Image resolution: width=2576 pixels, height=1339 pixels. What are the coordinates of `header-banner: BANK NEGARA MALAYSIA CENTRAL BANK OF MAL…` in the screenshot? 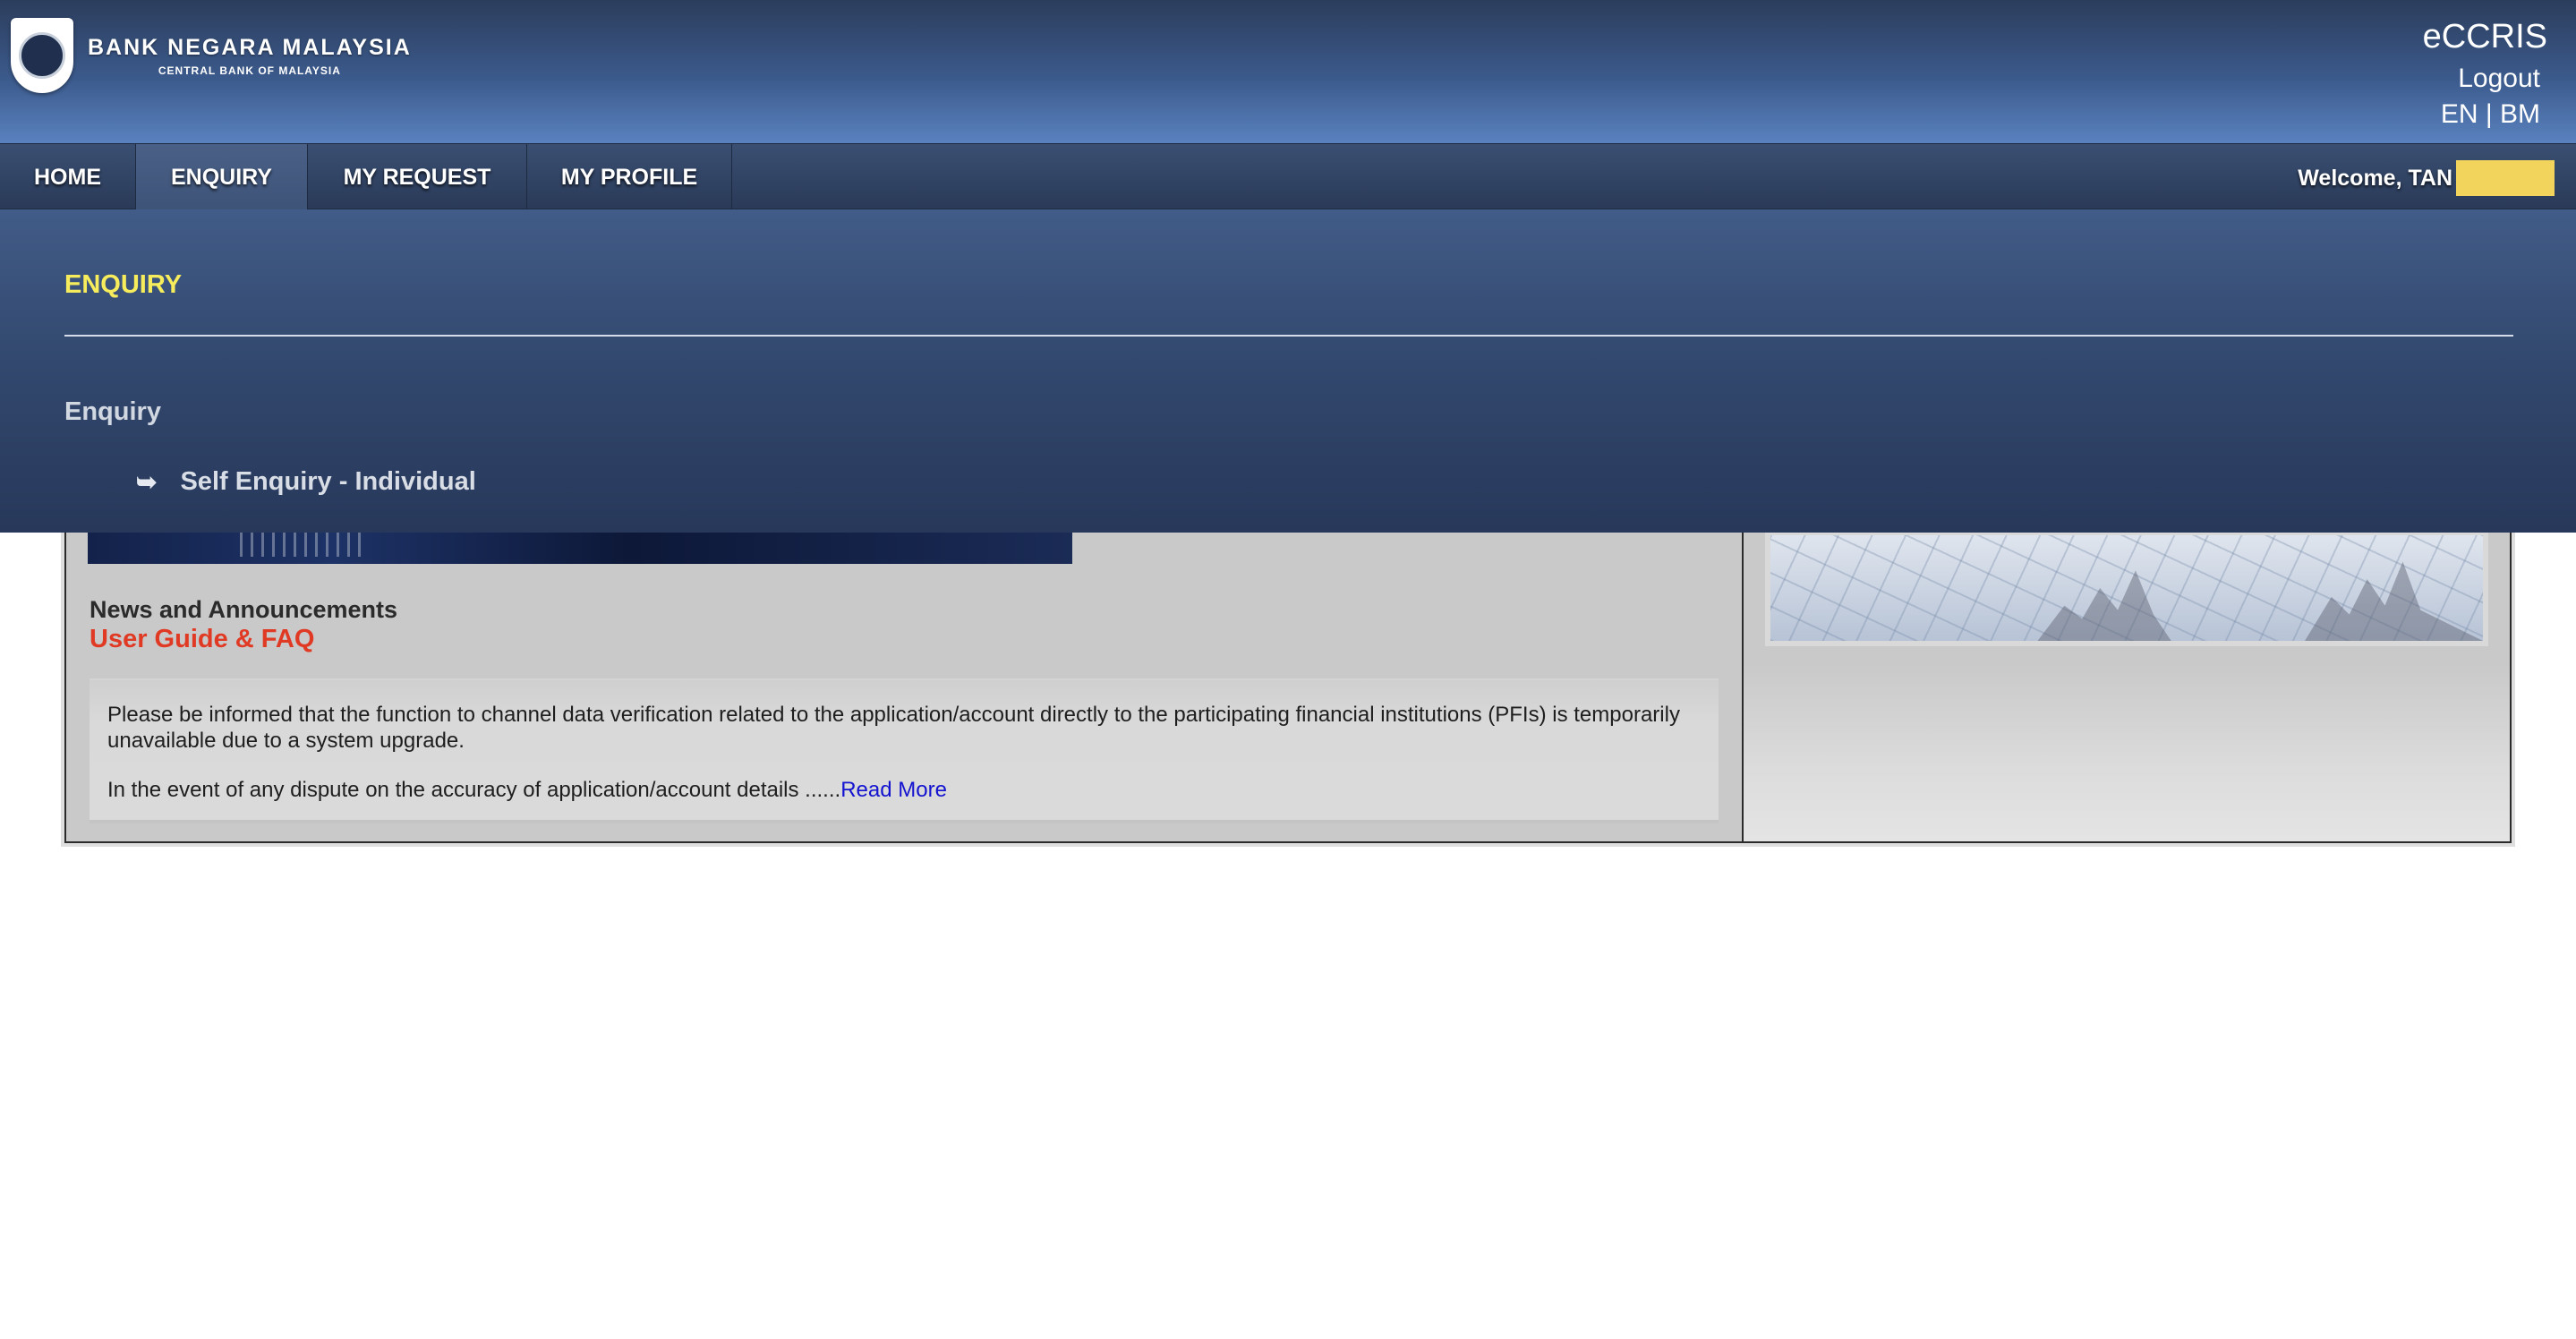 It's located at (1288, 71).